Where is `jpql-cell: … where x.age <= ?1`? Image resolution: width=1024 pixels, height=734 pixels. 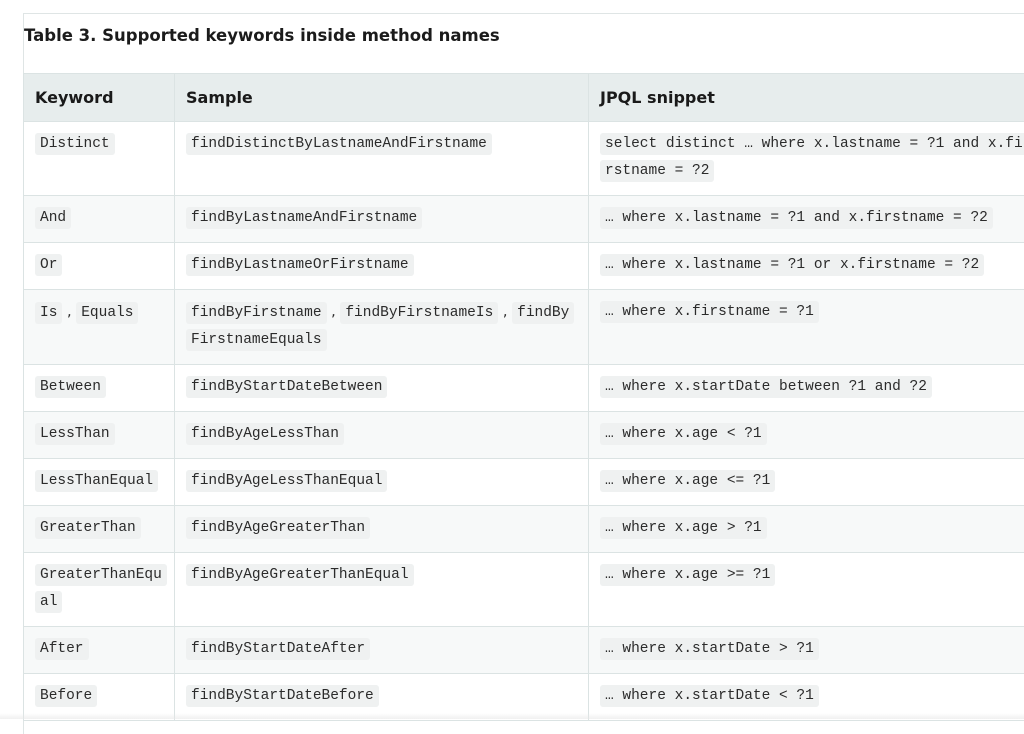 jpql-cell: … where x.age <= ?1 is located at coordinates (806, 482).